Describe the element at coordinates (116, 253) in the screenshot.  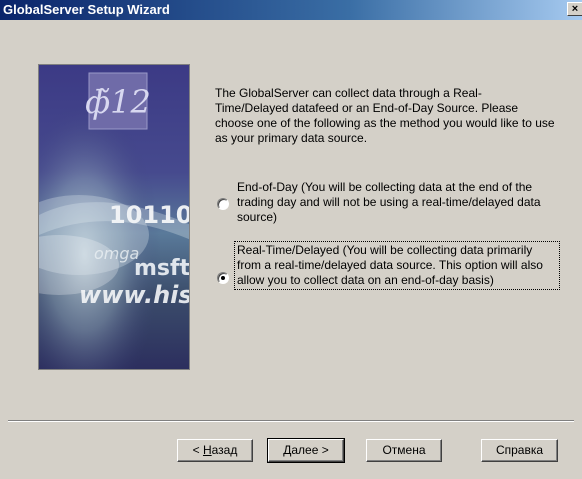
I see `overlay-word-1: omga` at that location.